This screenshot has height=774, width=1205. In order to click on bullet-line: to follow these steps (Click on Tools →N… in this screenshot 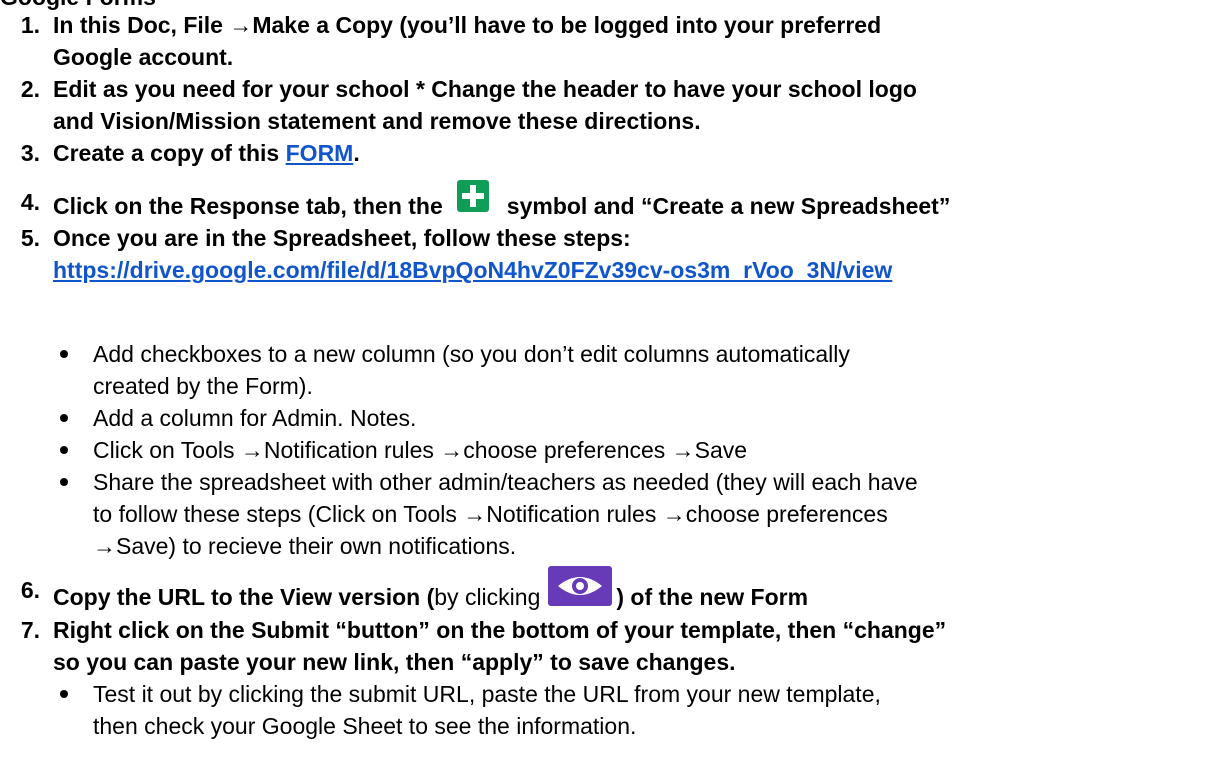, I will do `click(490, 514)`.